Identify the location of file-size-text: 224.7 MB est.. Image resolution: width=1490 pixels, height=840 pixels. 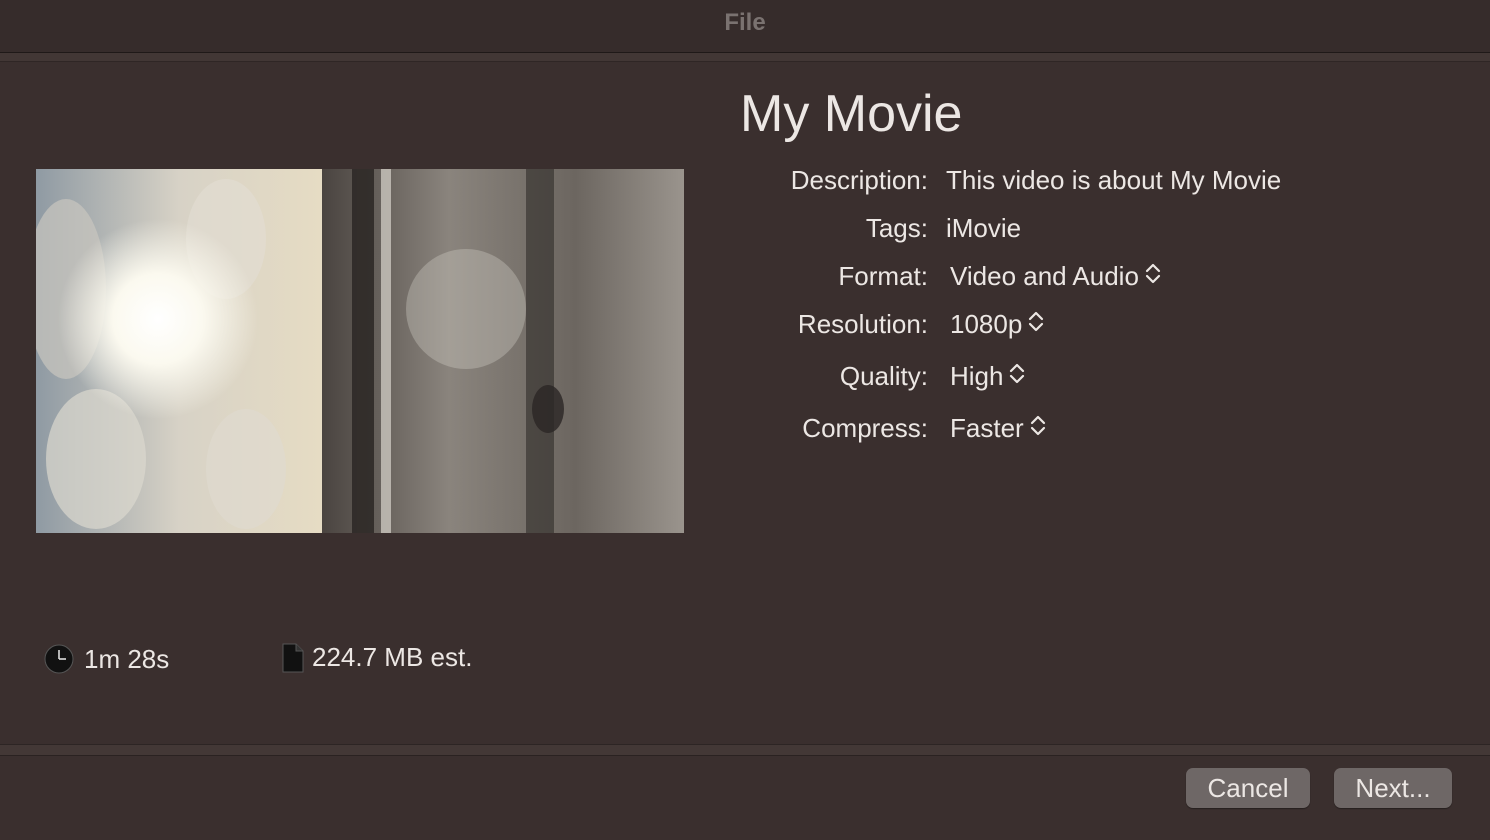
(392, 657).